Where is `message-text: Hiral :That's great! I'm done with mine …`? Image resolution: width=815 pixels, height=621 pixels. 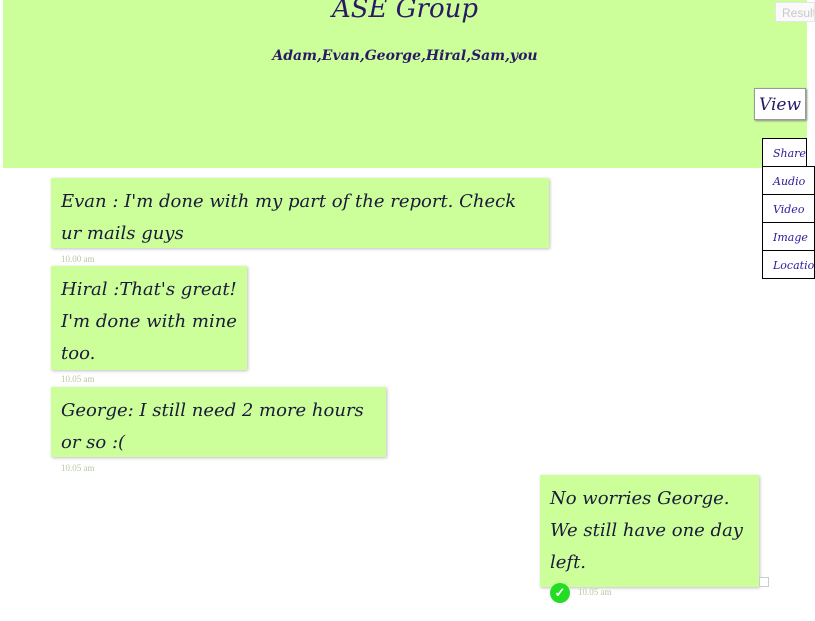
message-text: Hiral :That's great! I'm done with mine … is located at coordinates (149, 321).